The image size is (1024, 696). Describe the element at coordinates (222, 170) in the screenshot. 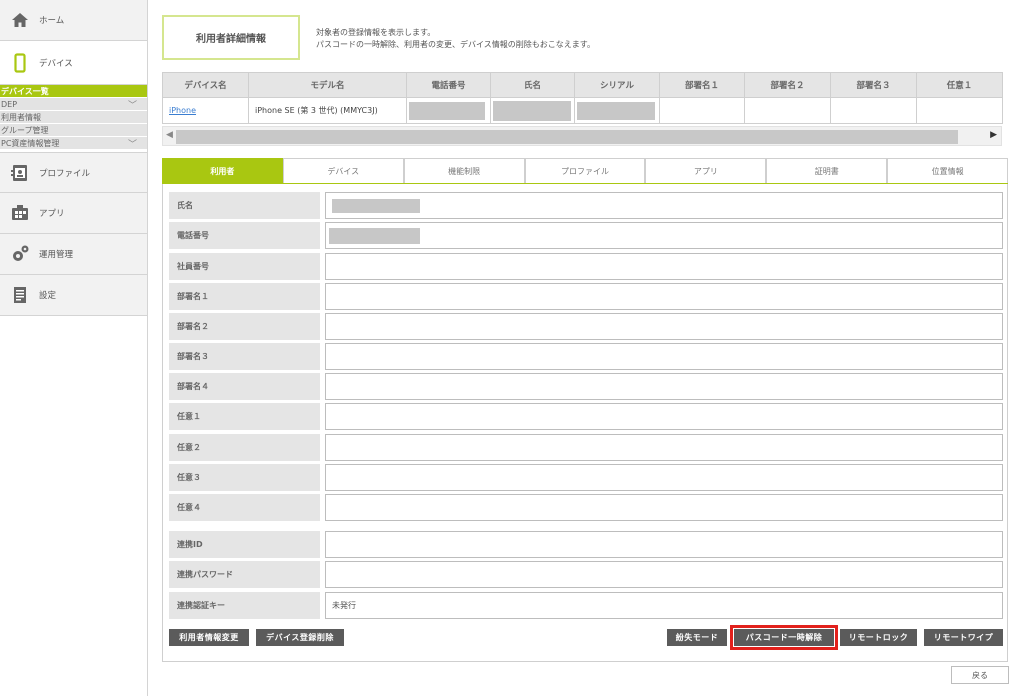

I see `tab-user: 利用者` at that location.